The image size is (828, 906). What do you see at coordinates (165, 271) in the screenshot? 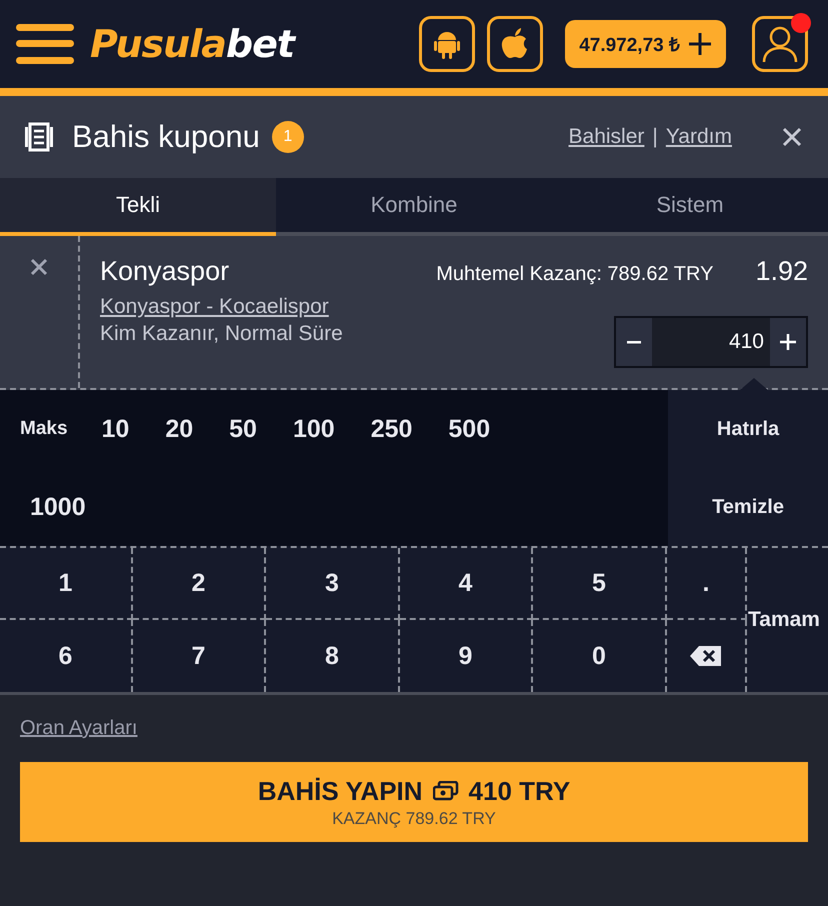
I see `selection-name: Konyaspor` at bounding box center [165, 271].